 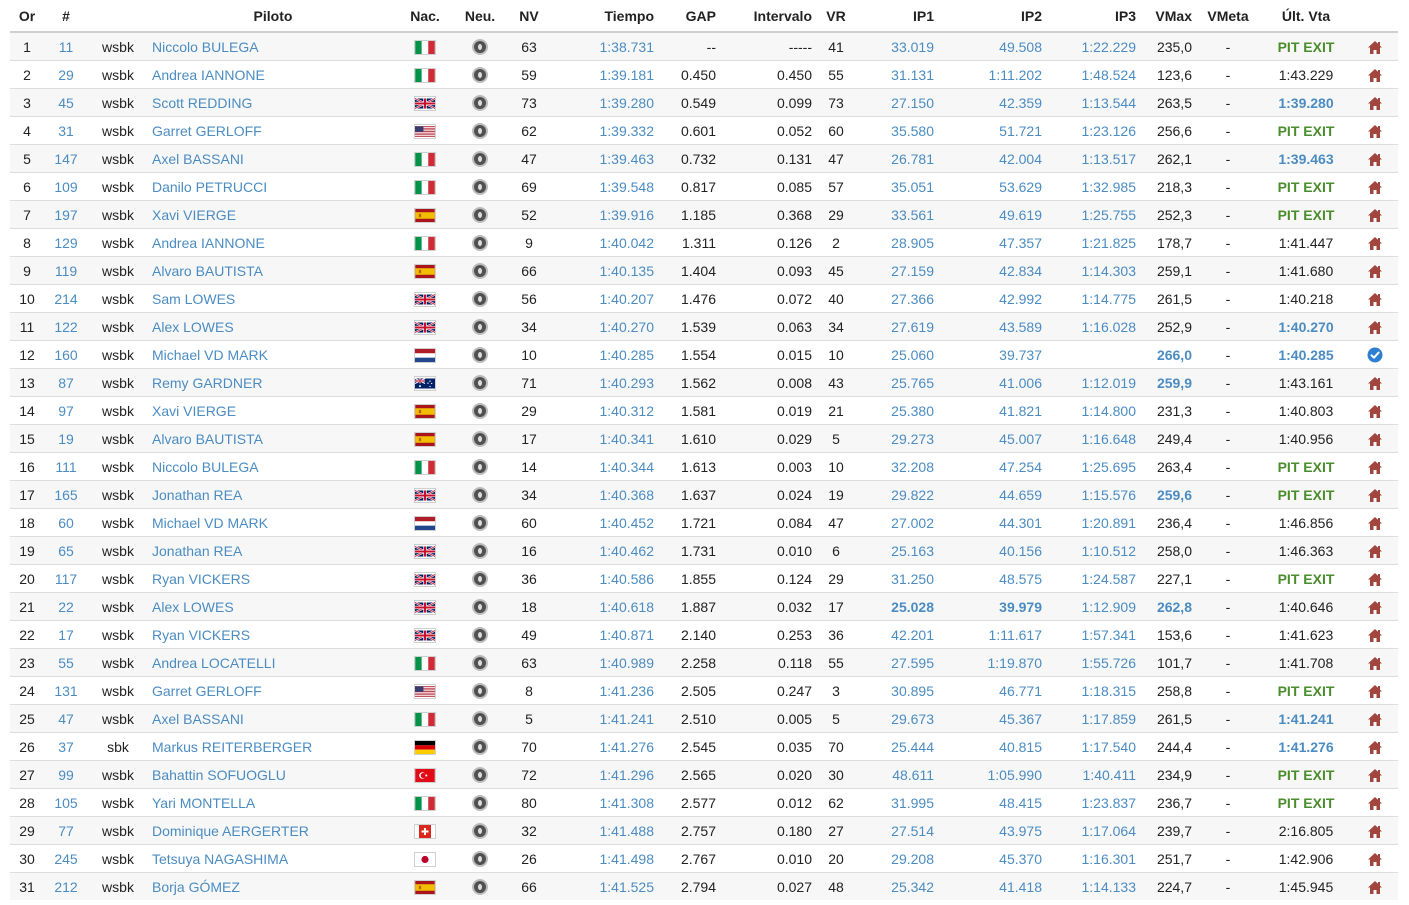 What do you see at coordinates (604, 886) in the screenshot?
I see `time-link: 1:41.525` at bounding box center [604, 886].